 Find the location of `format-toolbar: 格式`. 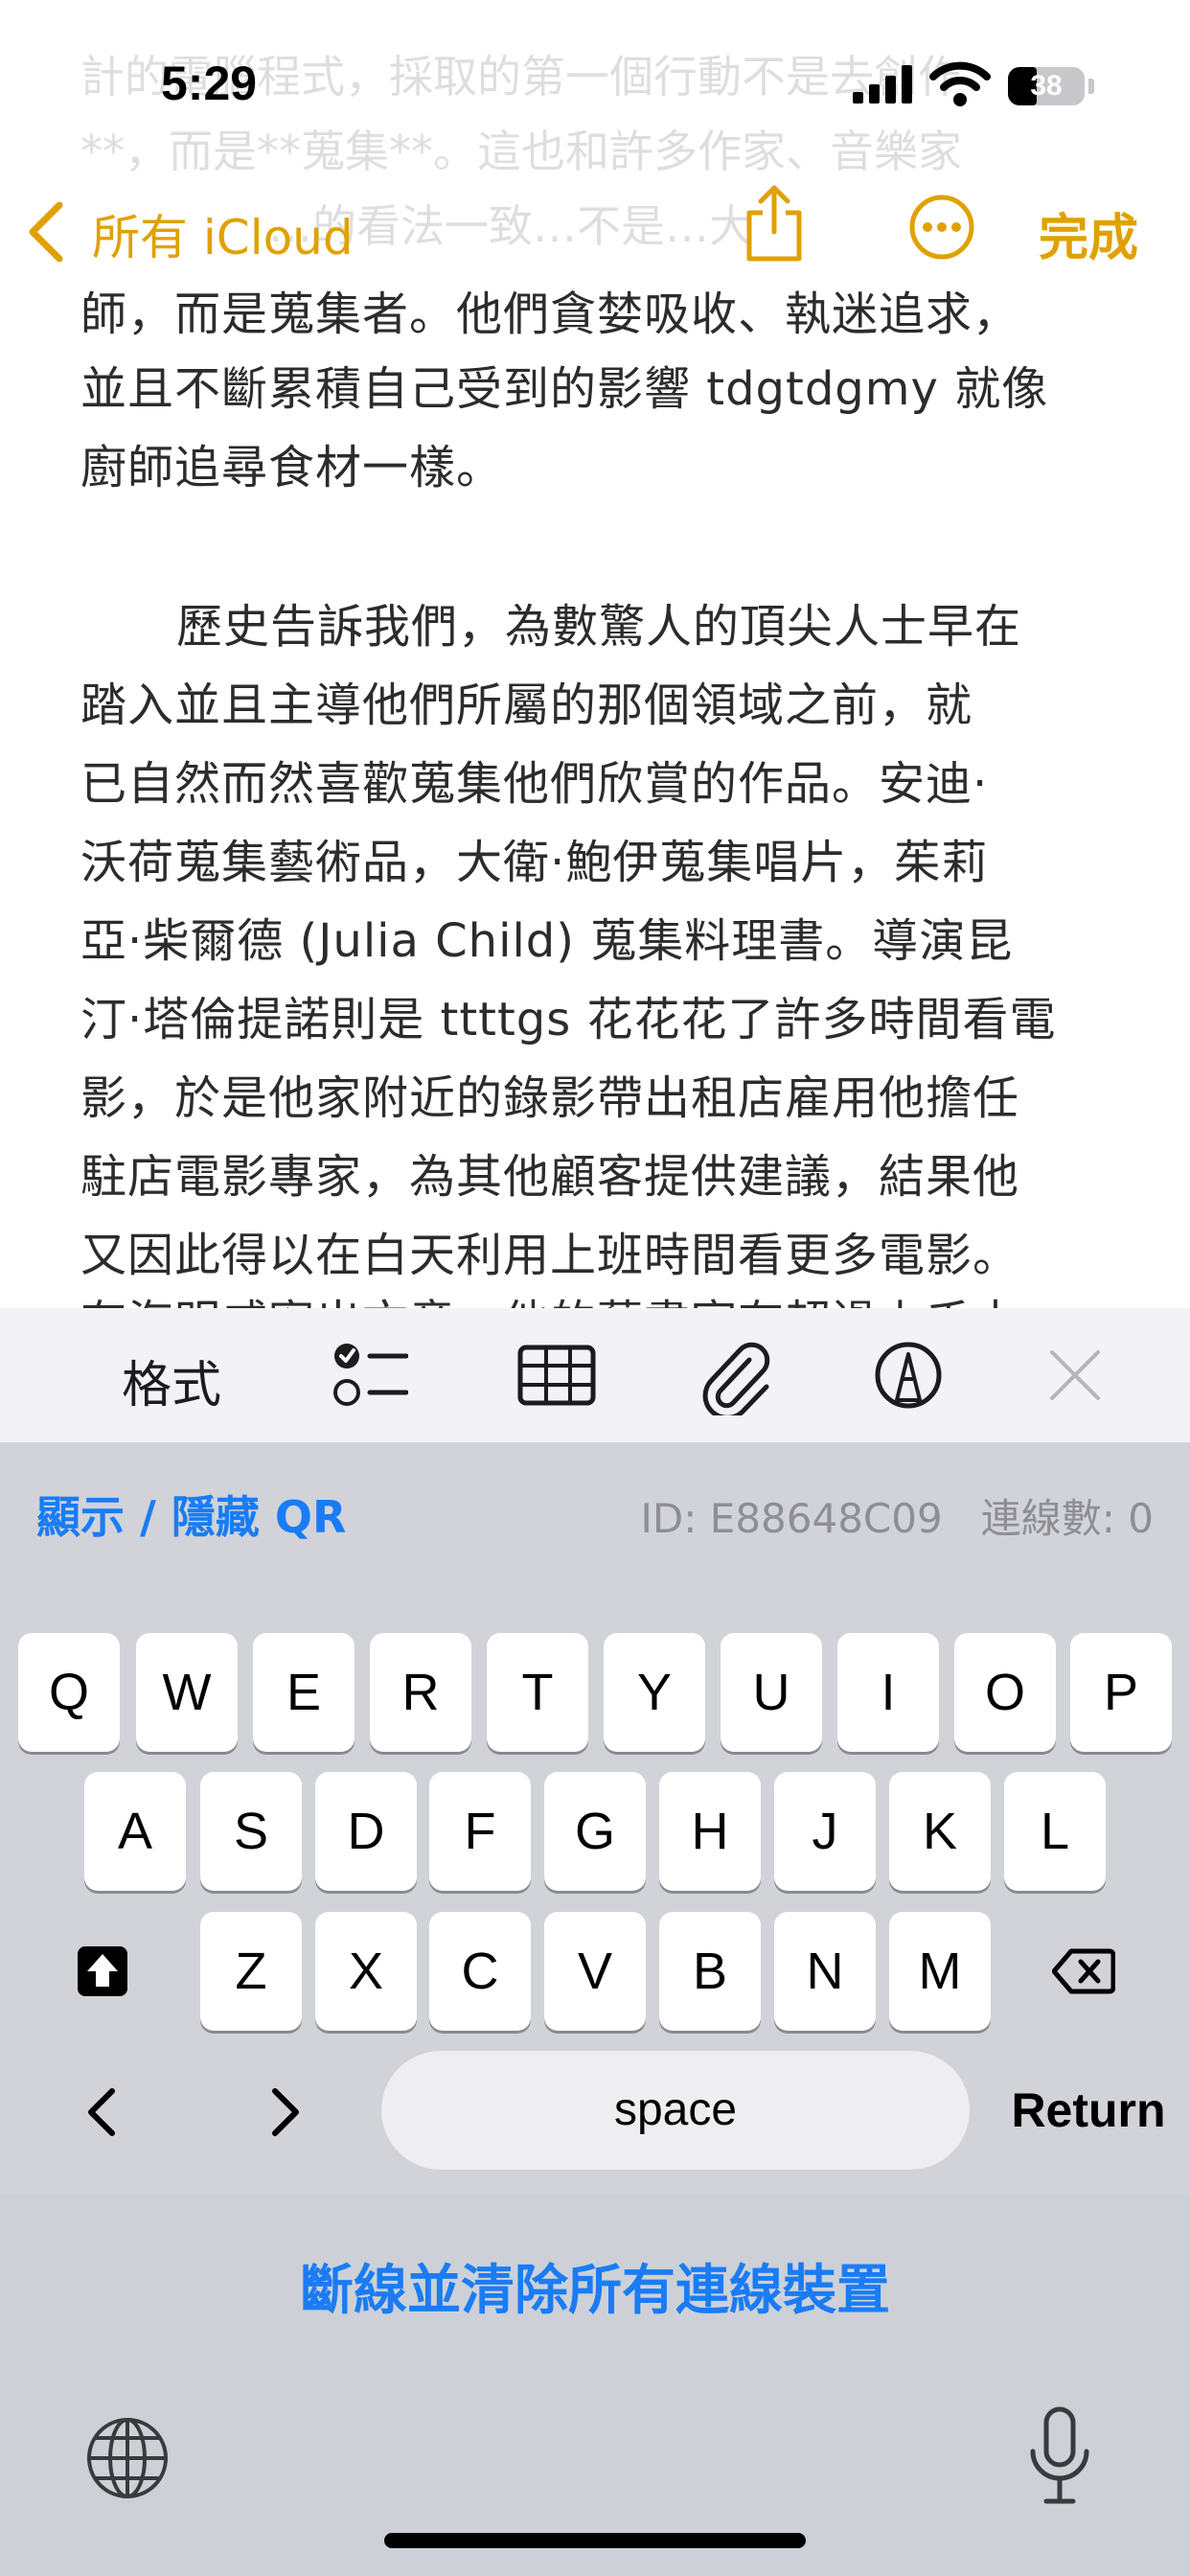

format-toolbar: 格式 is located at coordinates (595, 1375).